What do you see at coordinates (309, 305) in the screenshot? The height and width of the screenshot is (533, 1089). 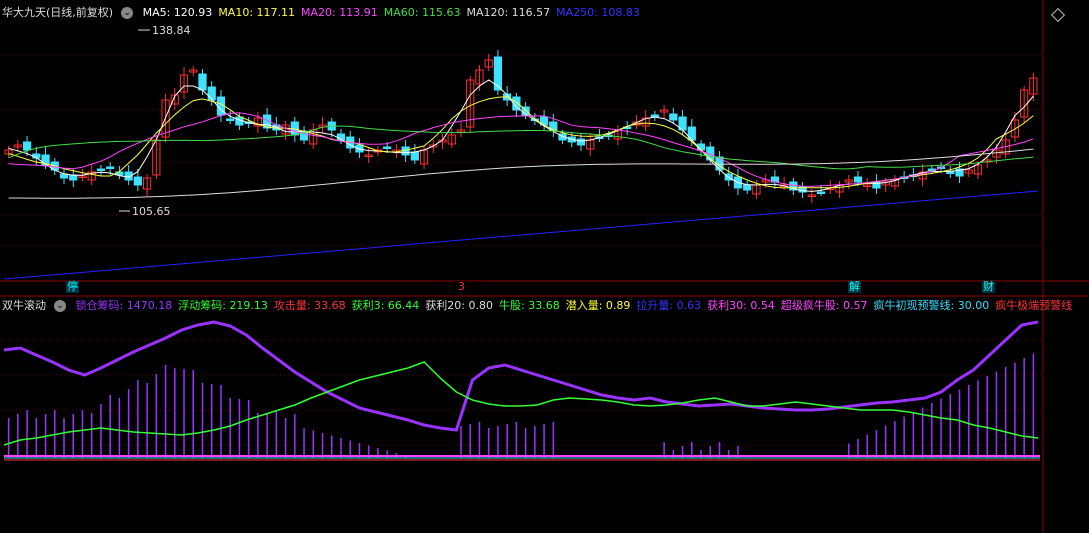 I see `indicator-label-2: 攻击量: 33.68` at bounding box center [309, 305].